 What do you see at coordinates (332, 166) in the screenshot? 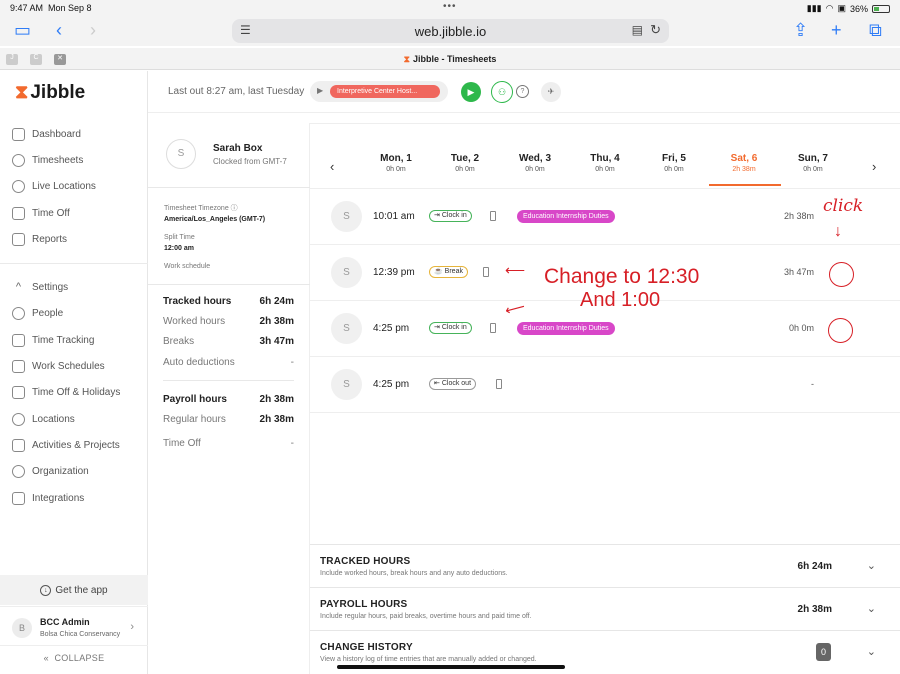
I see `previous-week-icon: ‹` at bounding box center [332, 166].